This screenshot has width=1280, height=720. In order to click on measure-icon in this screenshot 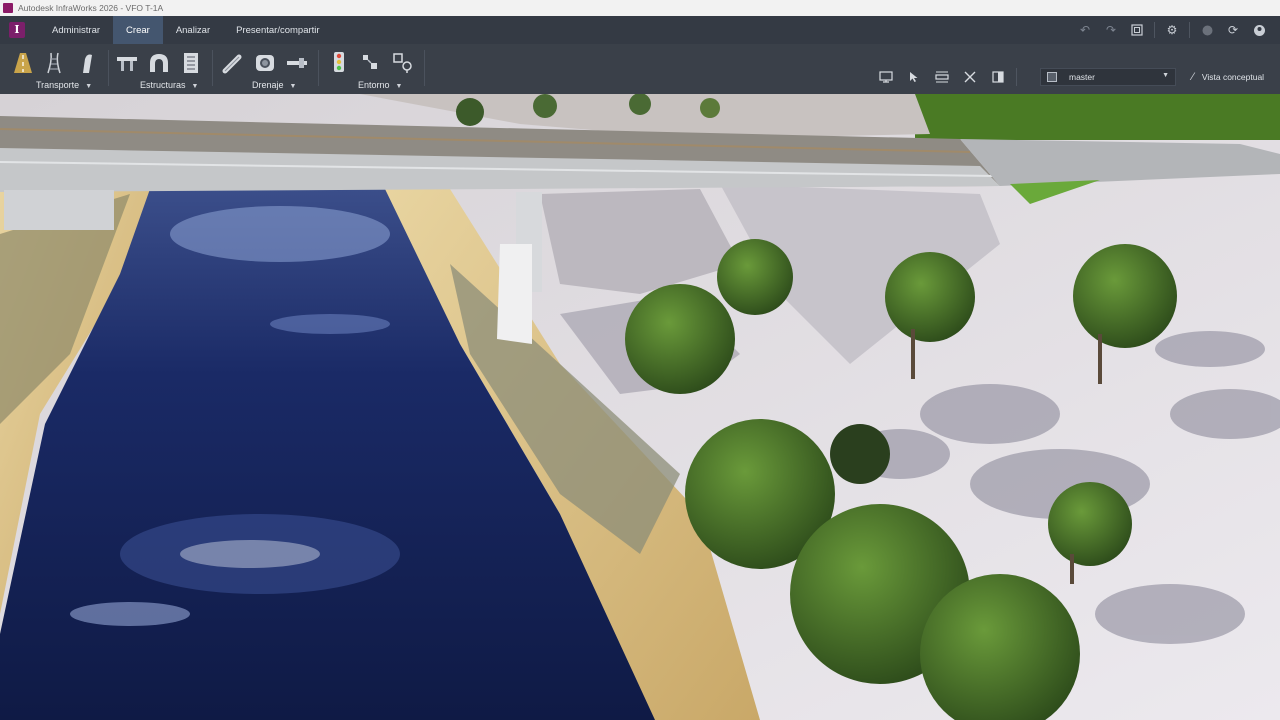, I will do `click(942, 77)`.